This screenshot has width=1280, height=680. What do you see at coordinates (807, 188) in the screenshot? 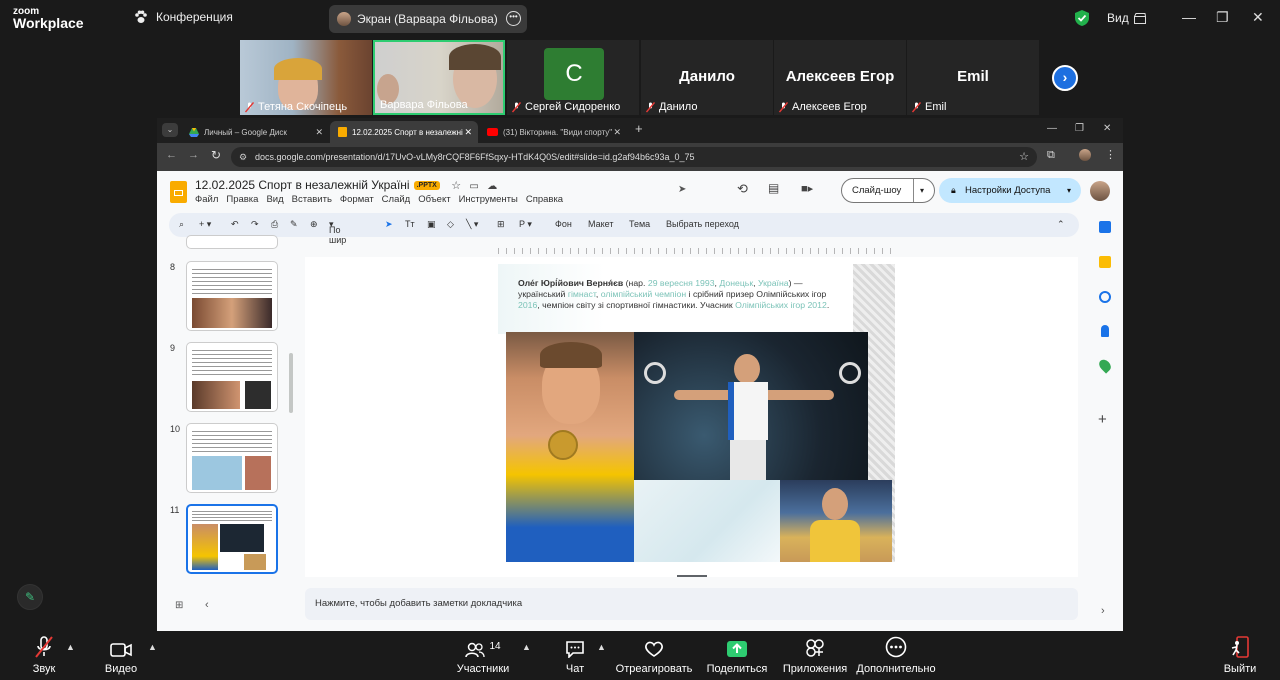
I see `meet-camera-icon: ■▸` at bounding box center [807, 188].